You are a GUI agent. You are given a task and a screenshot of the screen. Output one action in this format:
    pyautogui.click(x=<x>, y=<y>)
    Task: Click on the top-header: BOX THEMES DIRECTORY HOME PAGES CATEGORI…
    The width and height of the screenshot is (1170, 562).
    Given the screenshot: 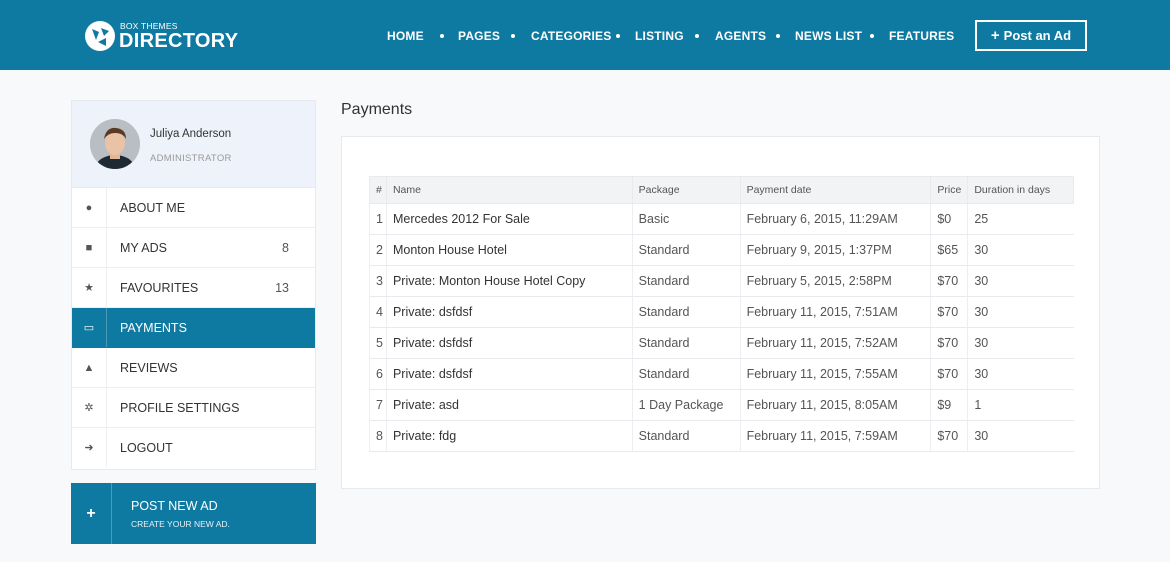 What is the action you would take?
    pyautogui.click(x=585, y=35)
    